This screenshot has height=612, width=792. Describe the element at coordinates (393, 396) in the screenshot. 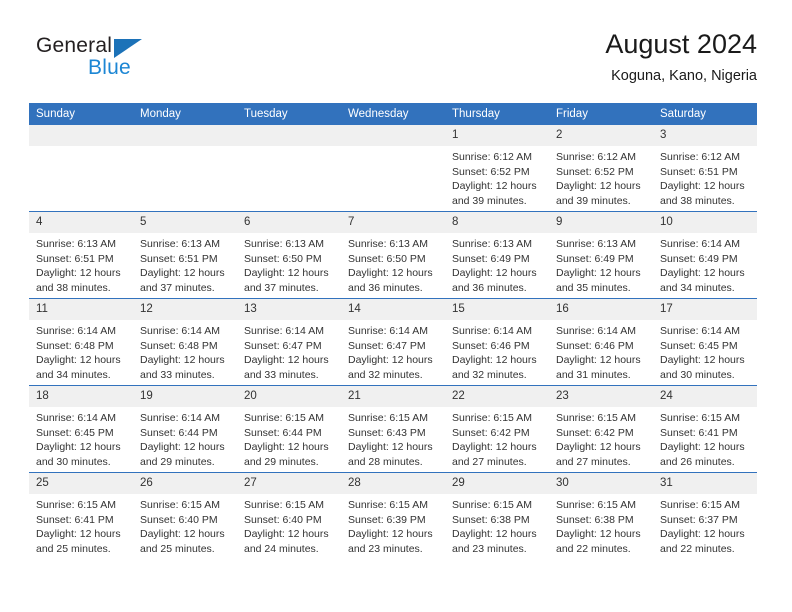

I see `day-number: 21` at that location.